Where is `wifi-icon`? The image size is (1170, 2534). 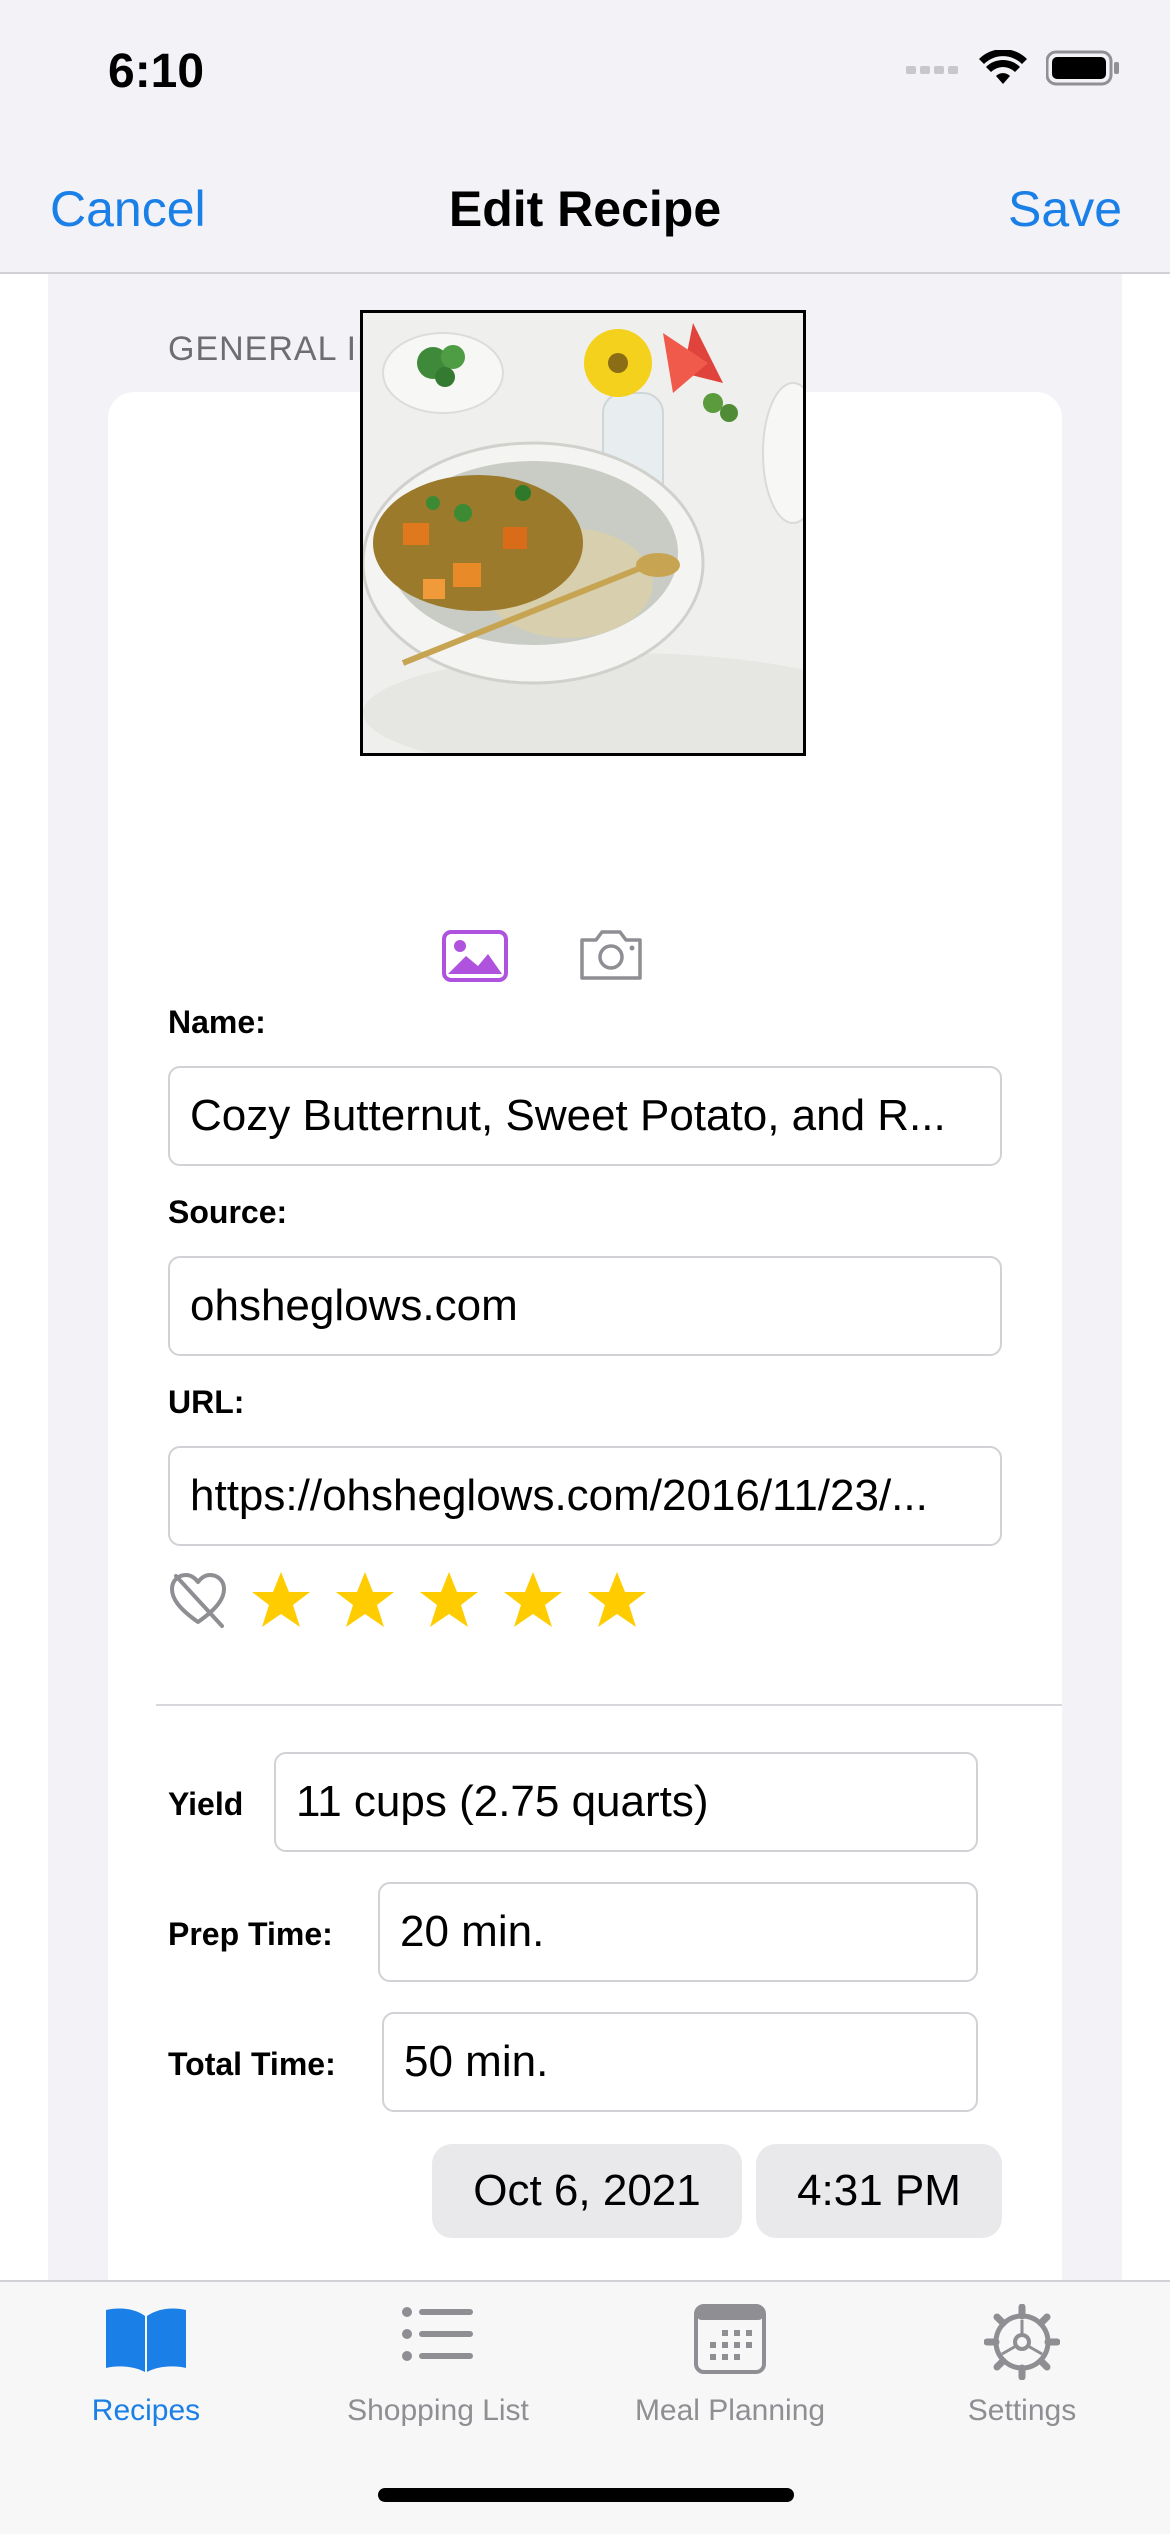 wifi-icon is located at coordinates (1003, 67).